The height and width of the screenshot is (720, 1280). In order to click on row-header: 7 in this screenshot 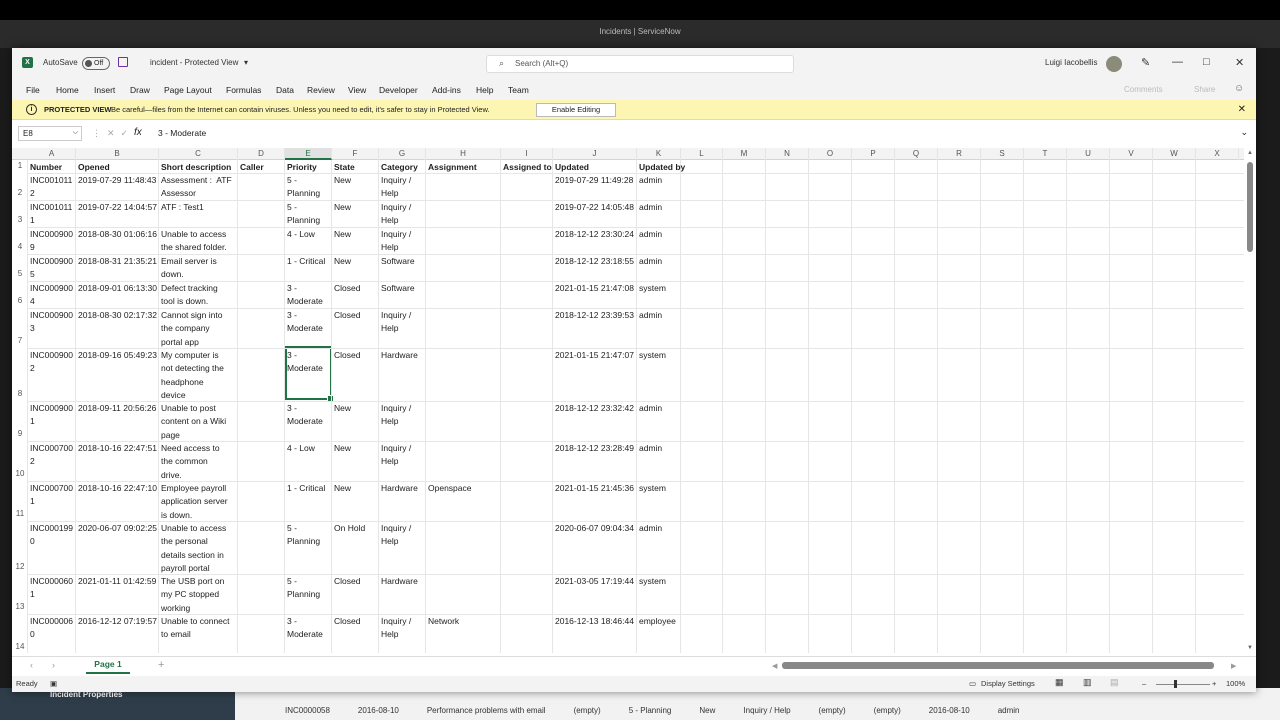, I will do `click(20, 340)`.